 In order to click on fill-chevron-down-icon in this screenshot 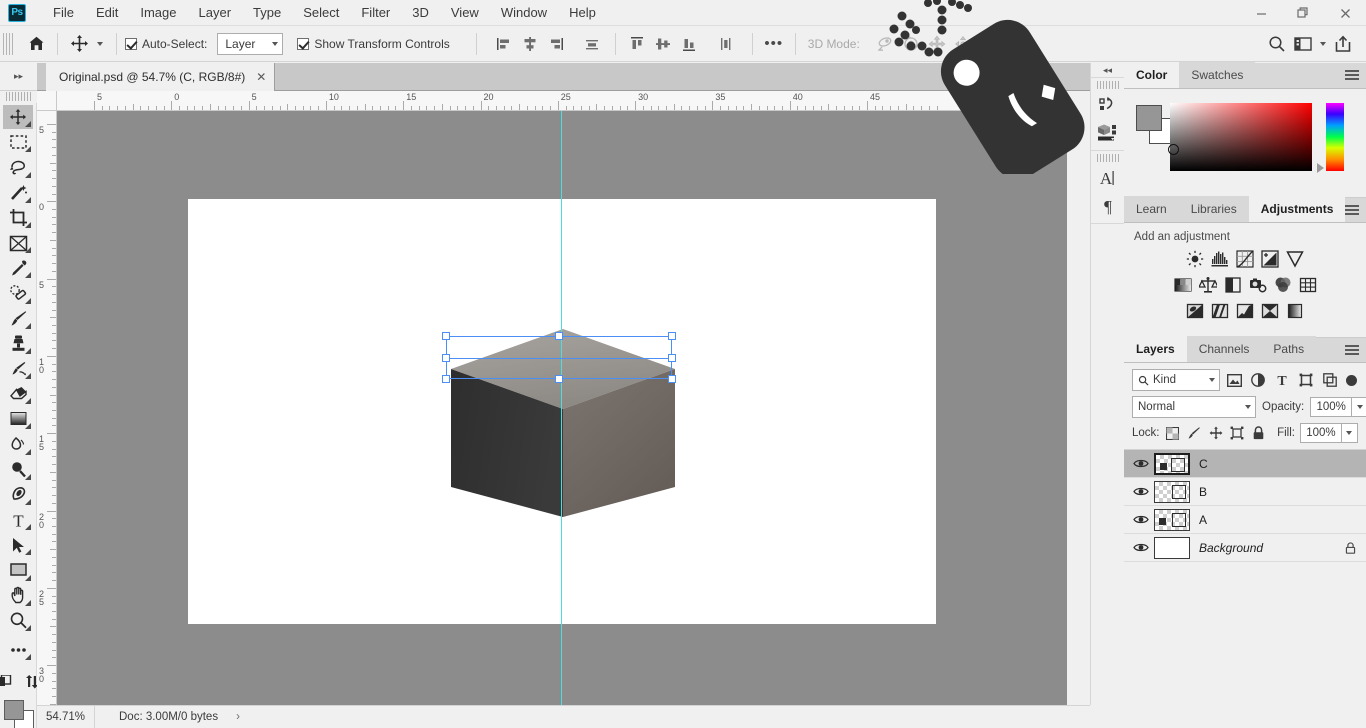, I will do `click(1349, 433)`.